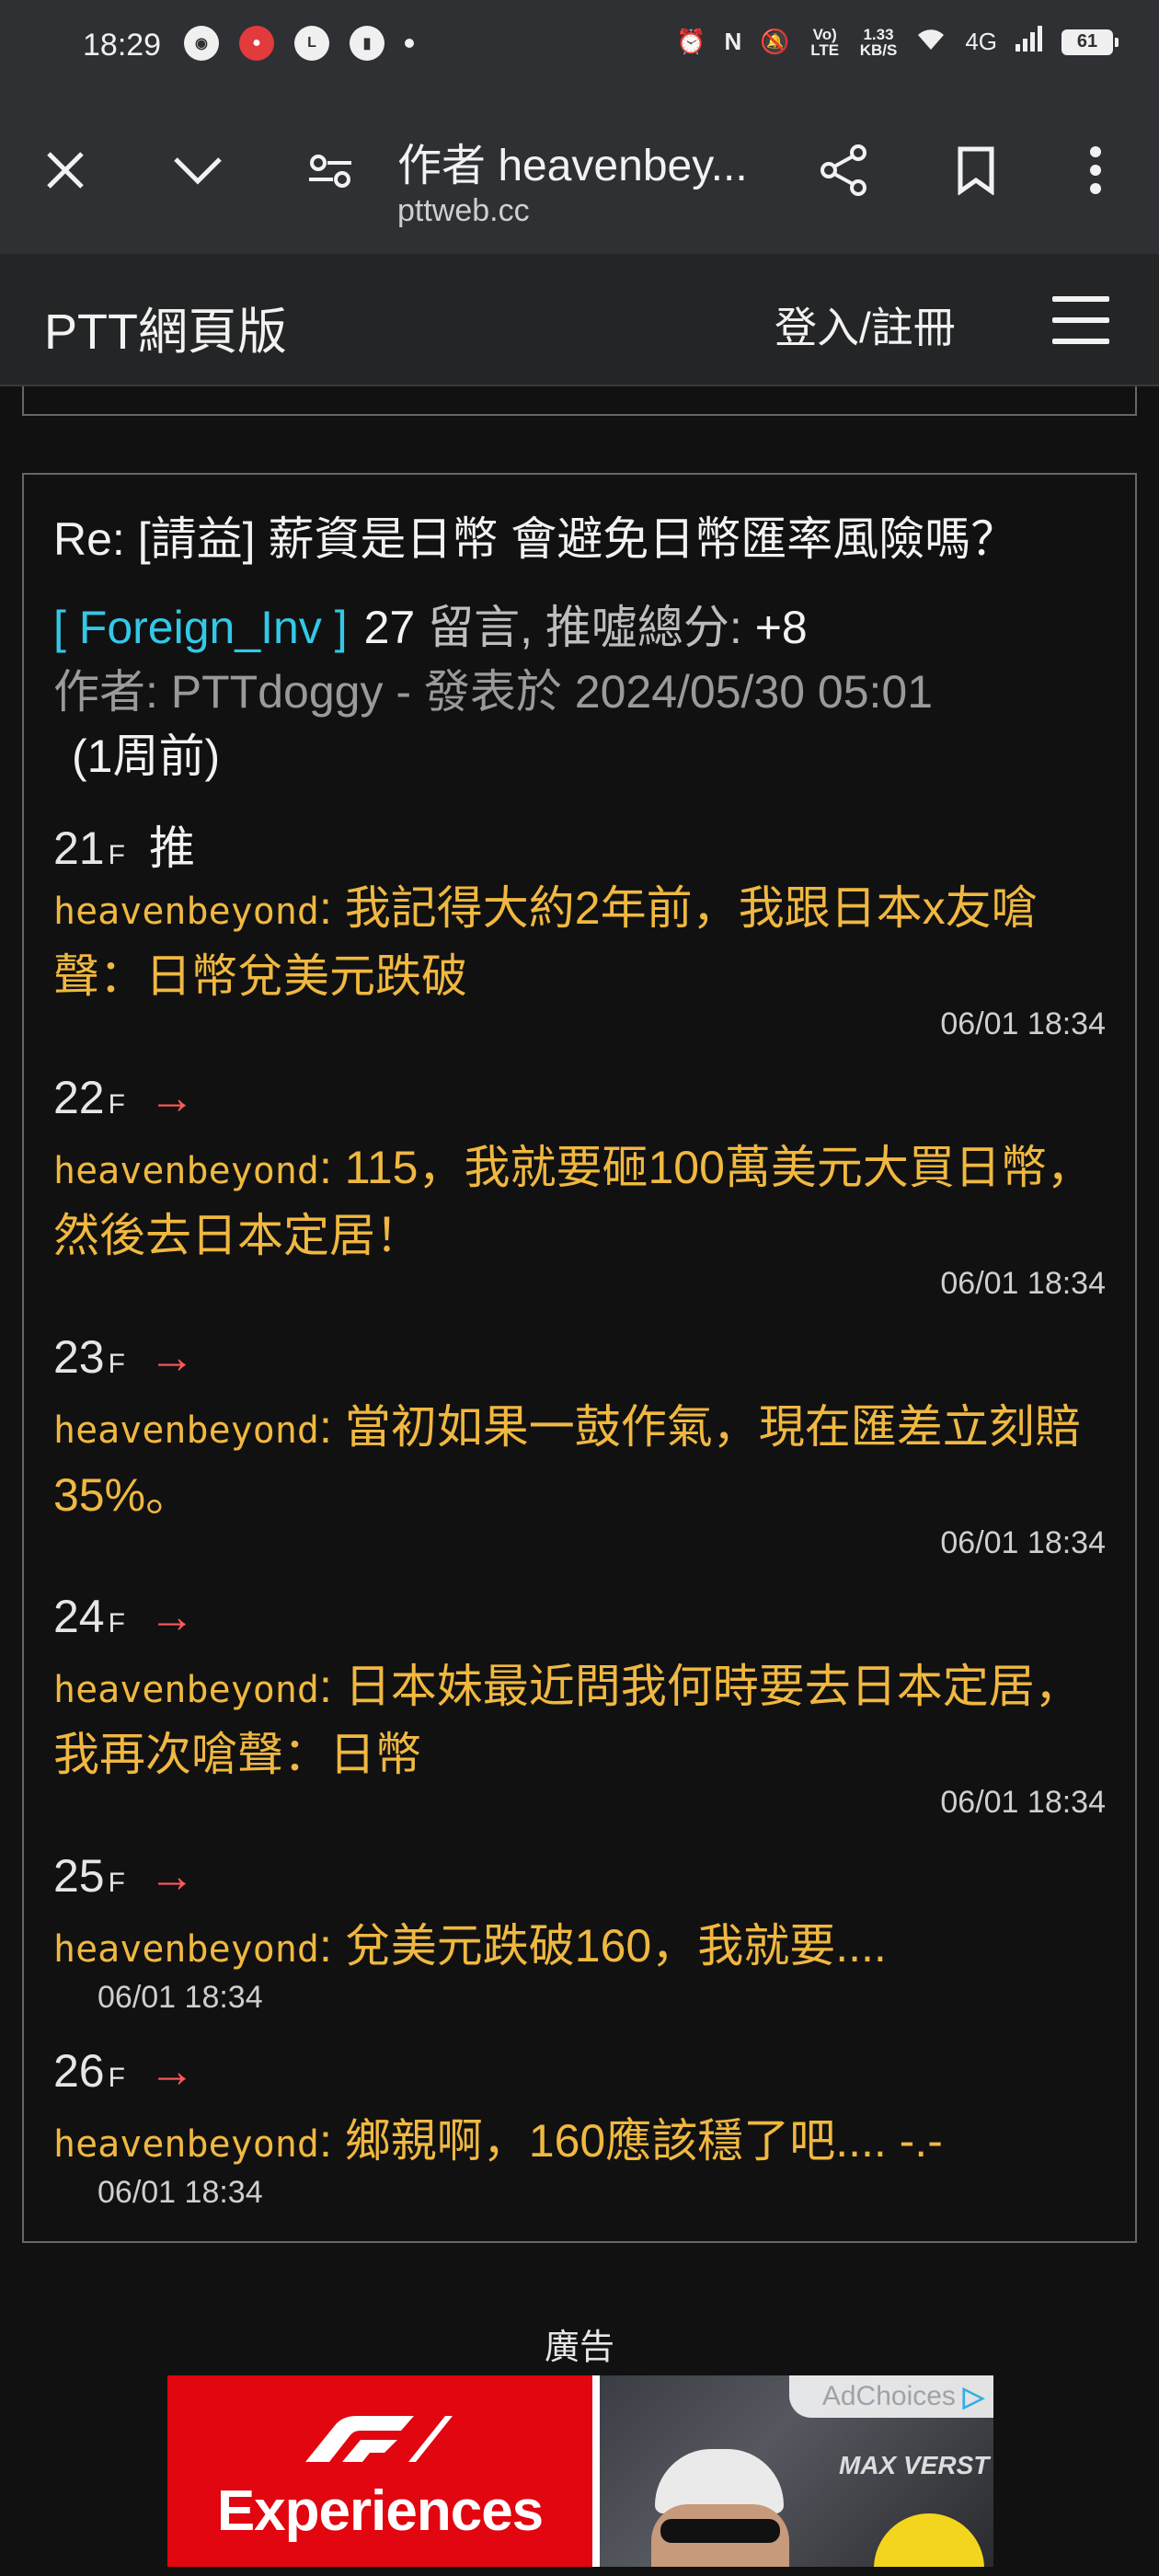 The width and height of the screenshot is (1159, 2576). I want to click on bookmark-icon, so click(976, 170).